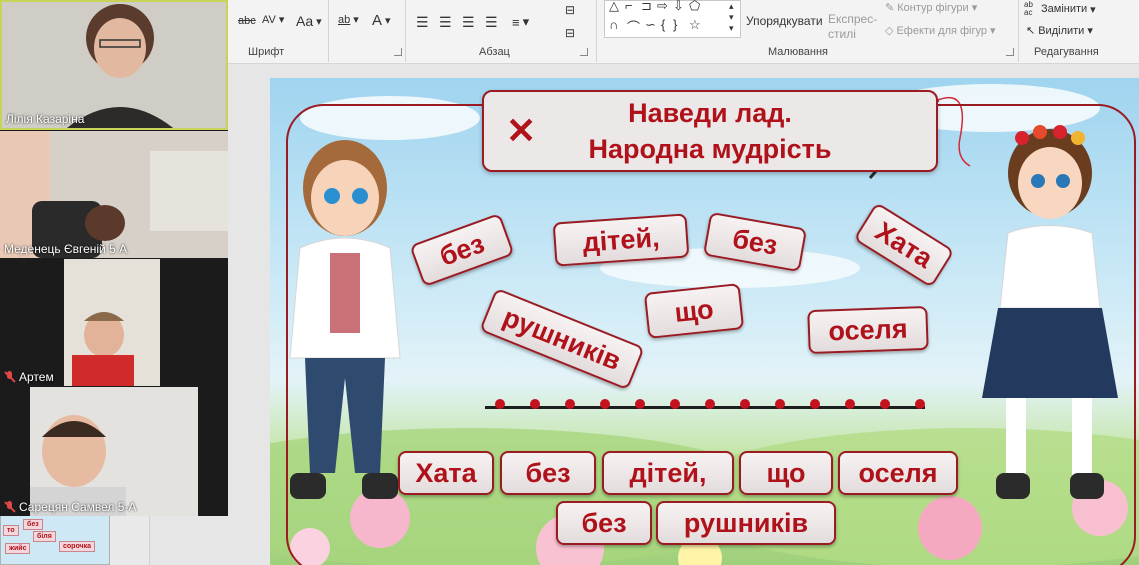 This screenshot has width=1139, height=565. I want to click on align-center-button: ☰, so click(445, 22).